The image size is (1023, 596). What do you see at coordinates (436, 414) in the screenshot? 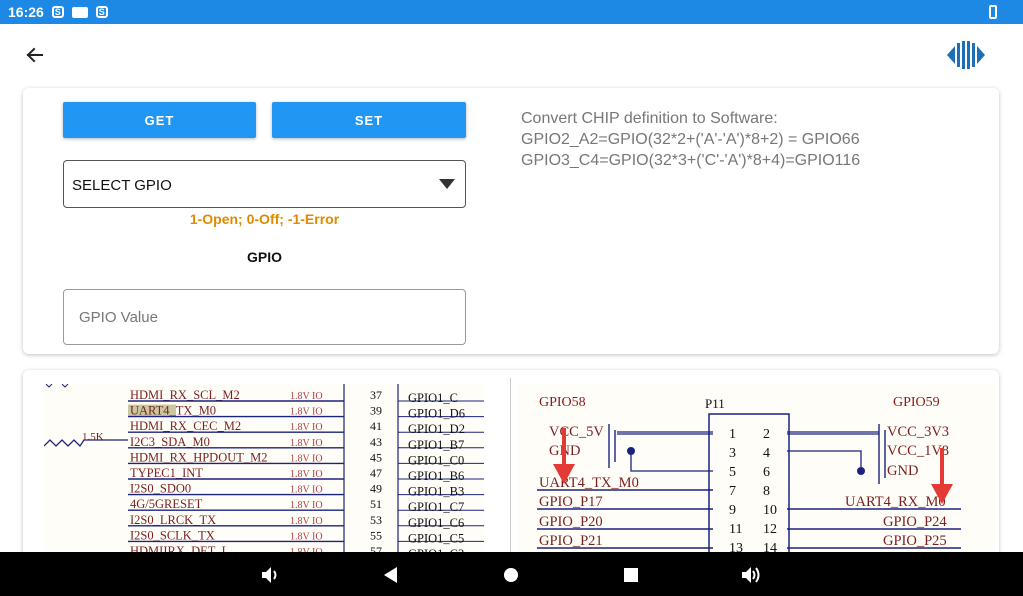
I see `gpio-port-label: GPIO1_D6` at bounding box center [436, 414].